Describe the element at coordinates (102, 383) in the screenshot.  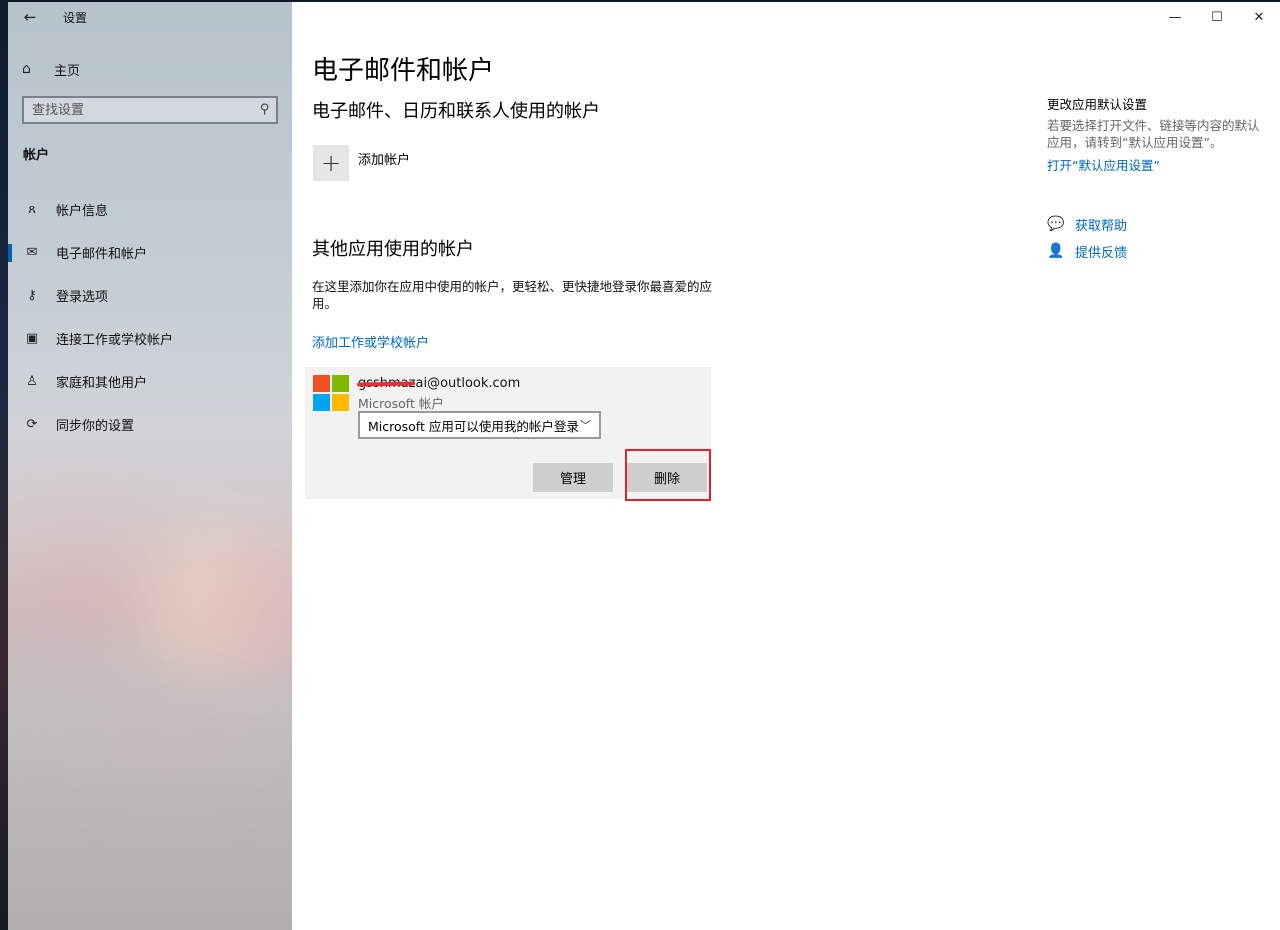
I see `sidebar-item-label: 家庭和其他用户` at that location.